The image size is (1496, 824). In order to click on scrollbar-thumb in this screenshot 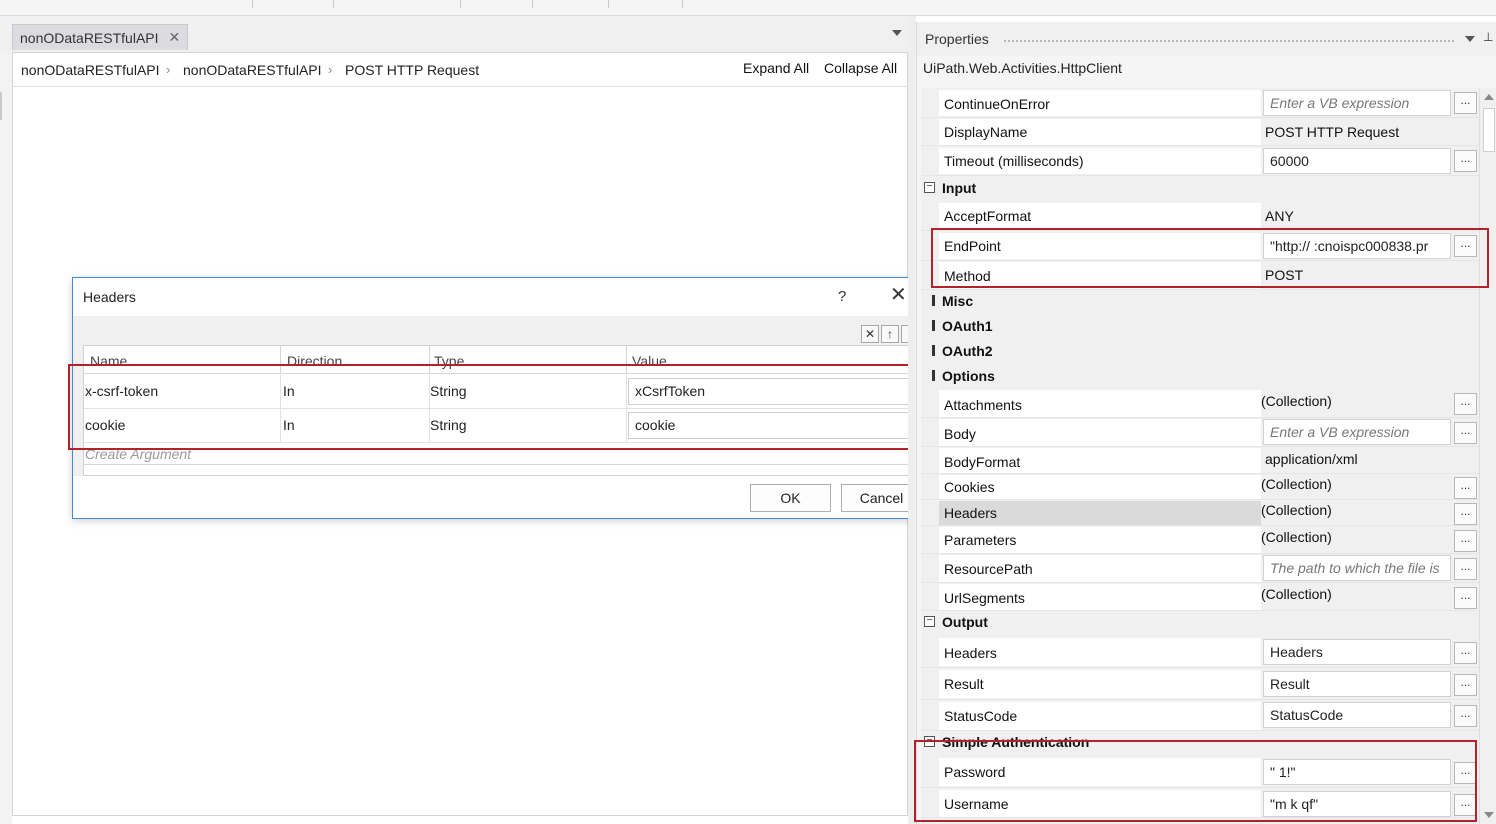, I will do `click(1489, 130)`.